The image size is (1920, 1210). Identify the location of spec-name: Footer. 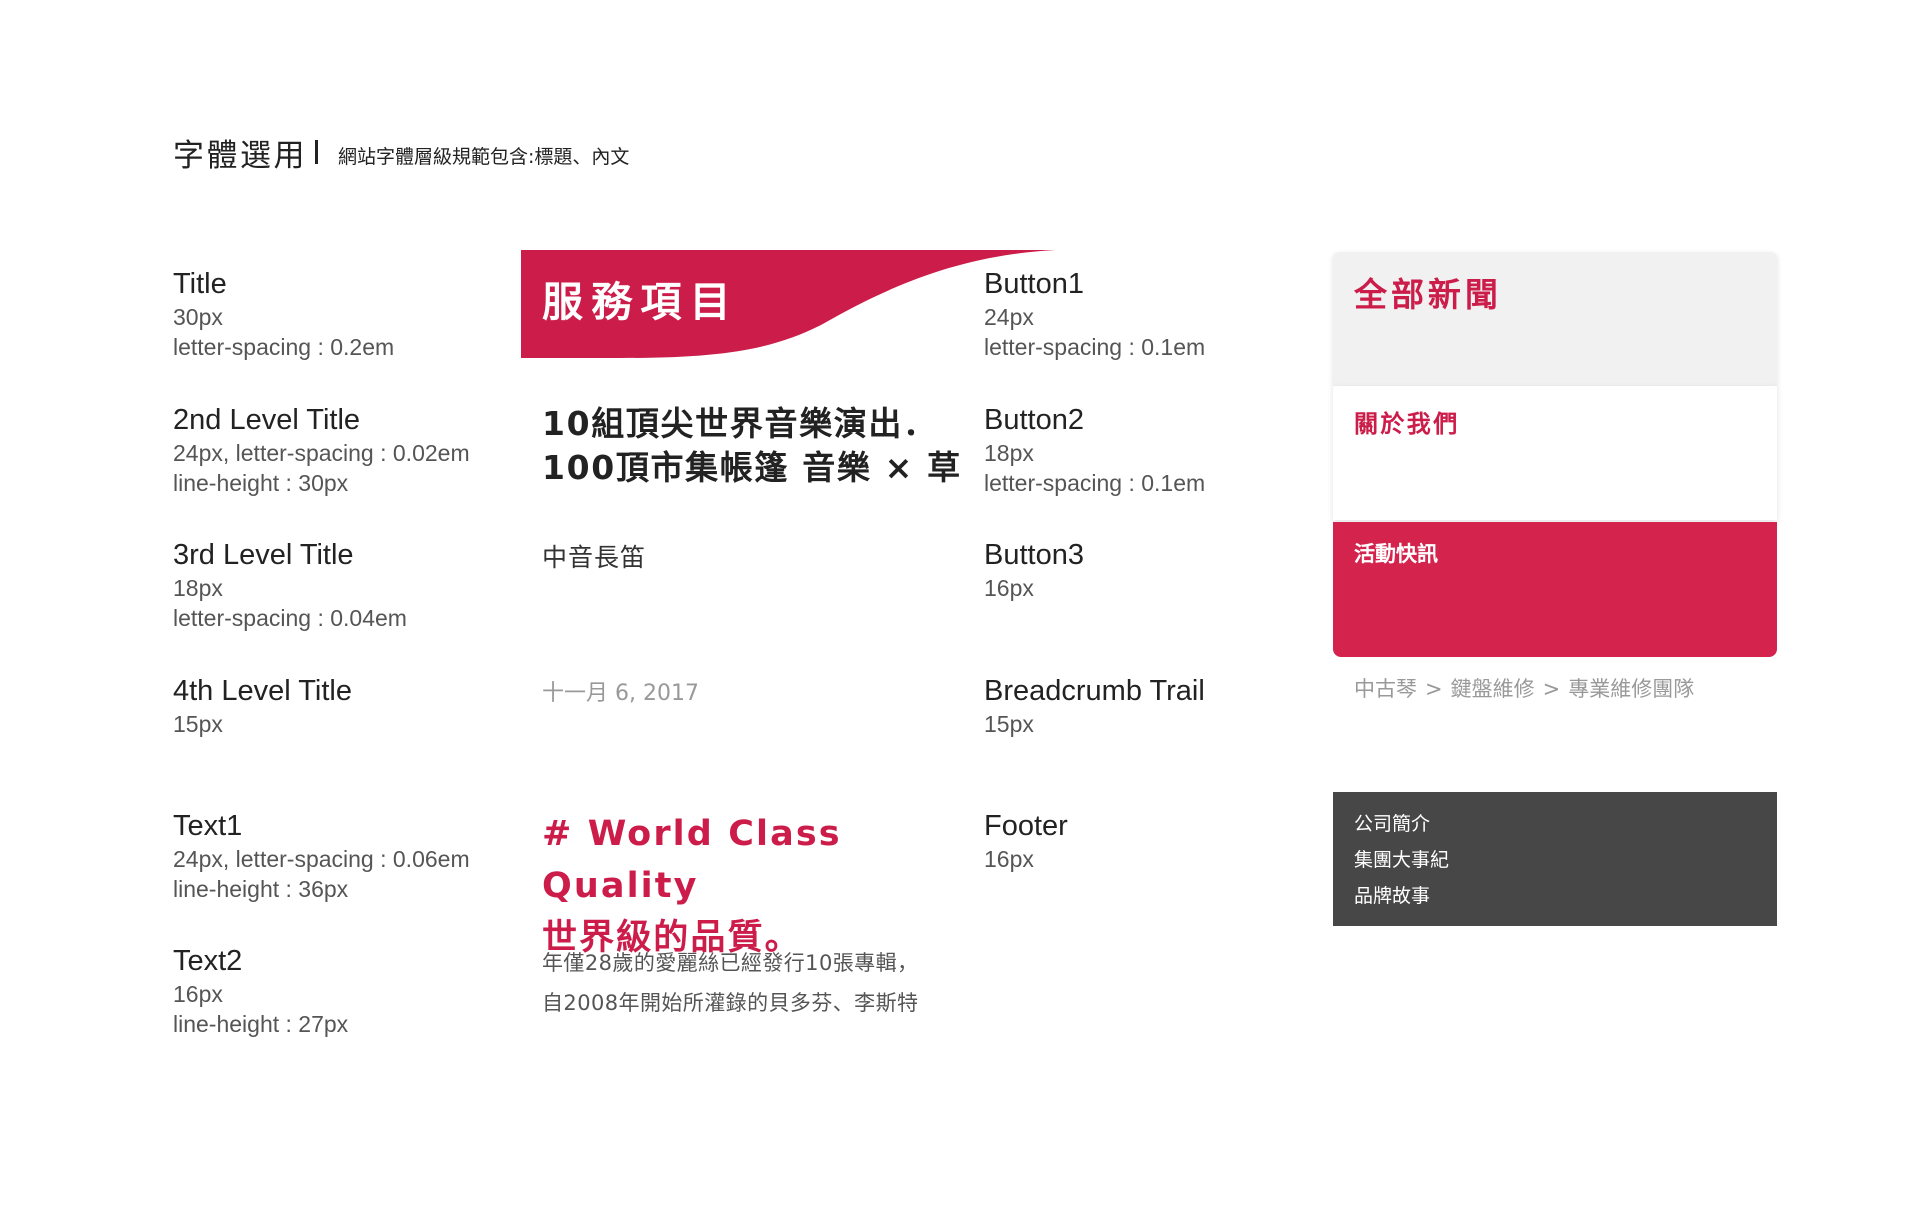
(1026, 826).